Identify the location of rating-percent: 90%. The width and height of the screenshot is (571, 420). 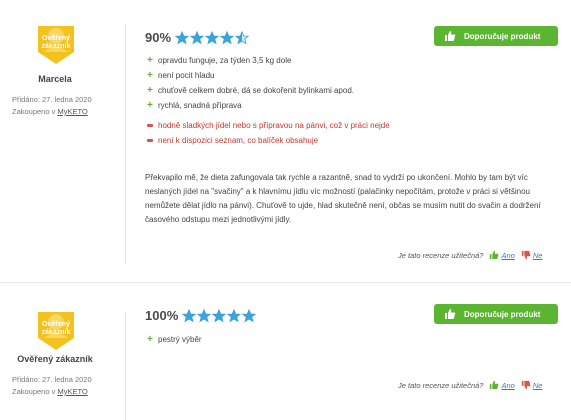
(158, 37).